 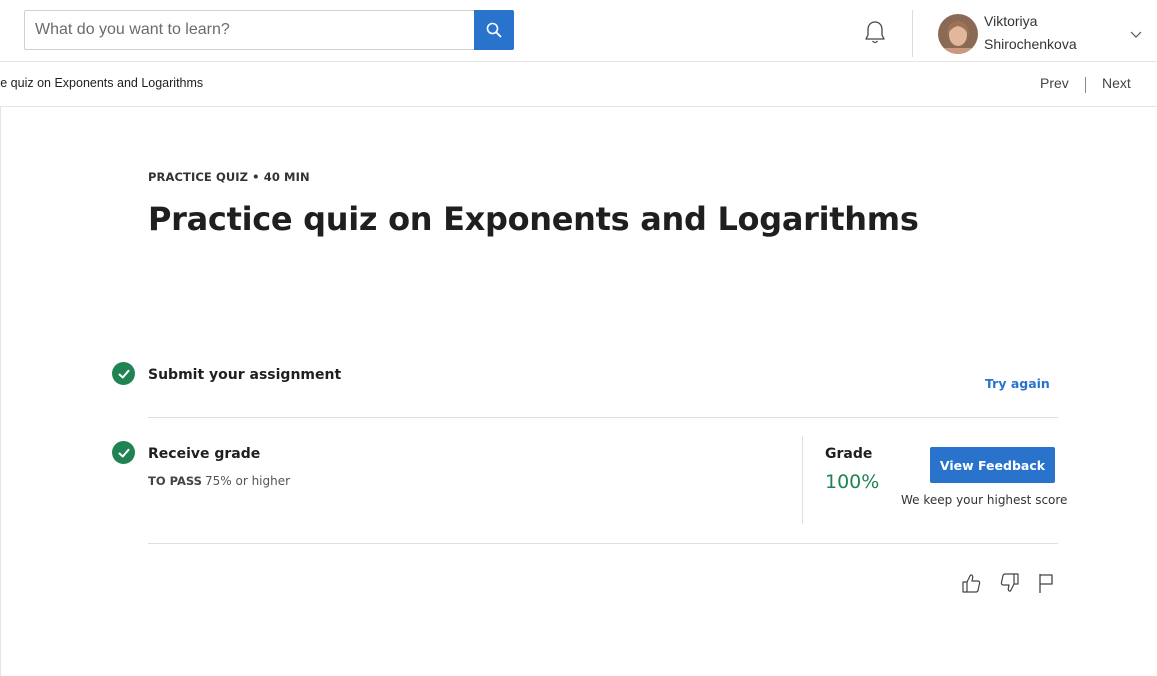 I want to click on pass-label: TO PASS, so click(x=175, y=481).